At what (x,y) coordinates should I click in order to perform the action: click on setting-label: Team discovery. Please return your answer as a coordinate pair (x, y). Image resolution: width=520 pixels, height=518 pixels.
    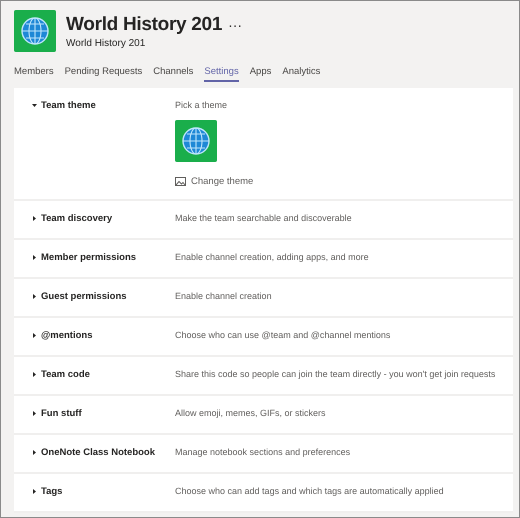
    Looking at the image, I should click on (77, 218).